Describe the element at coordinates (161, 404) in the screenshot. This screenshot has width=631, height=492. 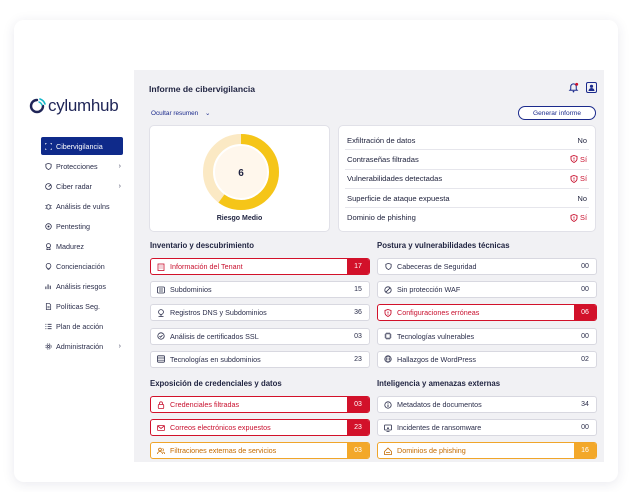
I see `lock-icon` at that location.